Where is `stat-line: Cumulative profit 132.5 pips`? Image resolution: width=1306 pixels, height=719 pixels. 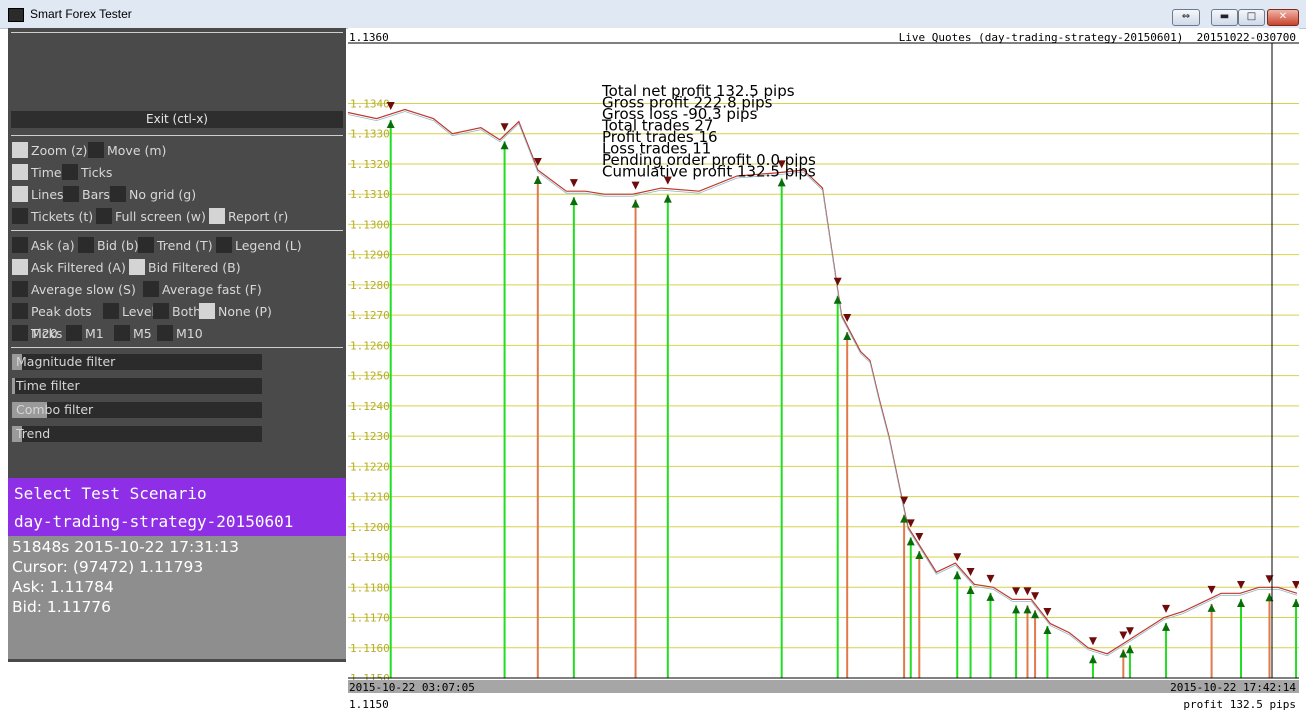 stat-line: Cumulative profit 132.5 pips is located at coordinates (709, 172).